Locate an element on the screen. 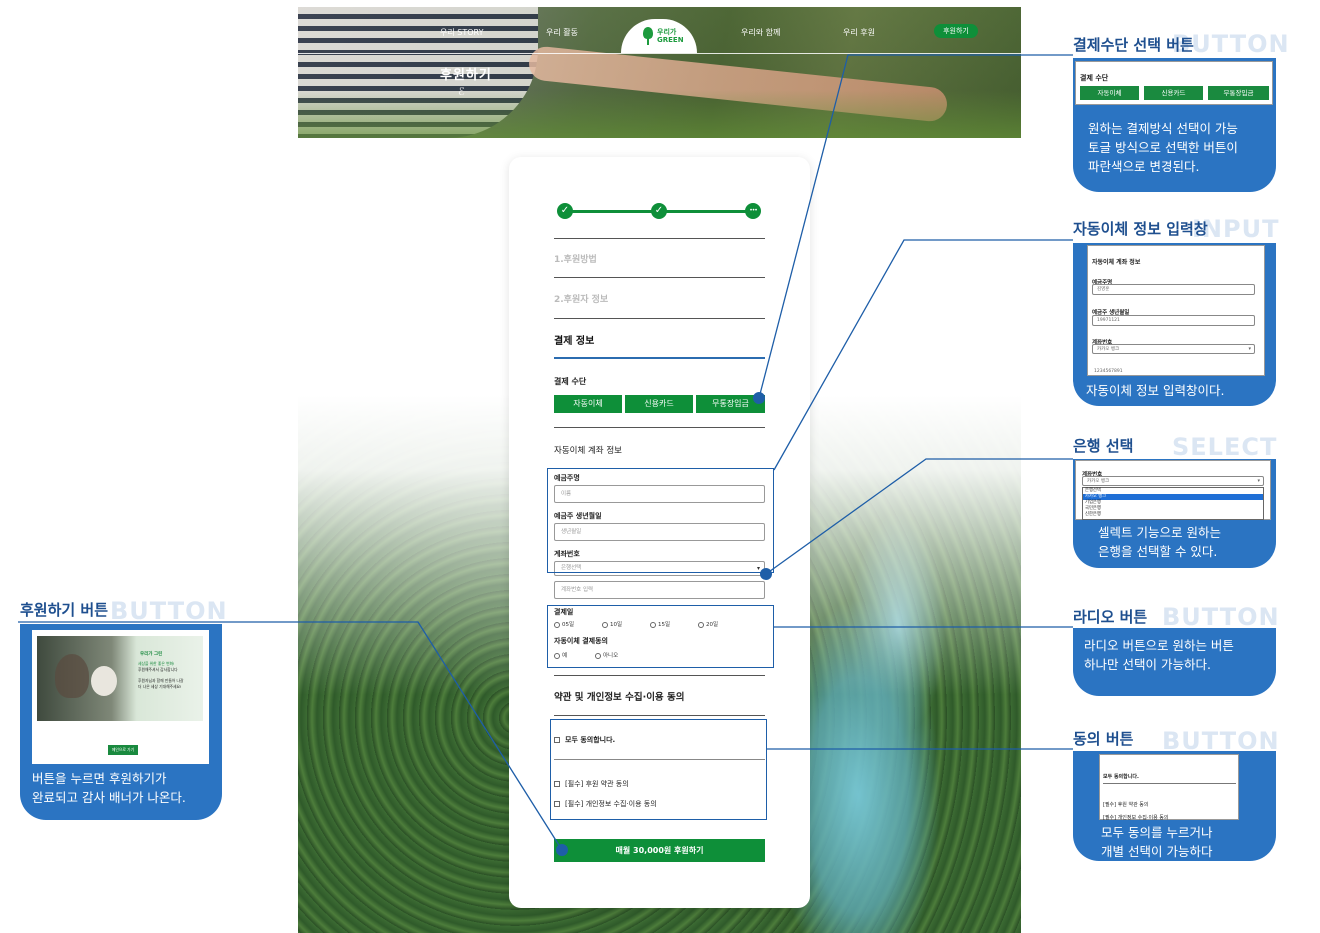 This screenshot has height=933, width=1320. child-photo is located at coordinates (72, 676).